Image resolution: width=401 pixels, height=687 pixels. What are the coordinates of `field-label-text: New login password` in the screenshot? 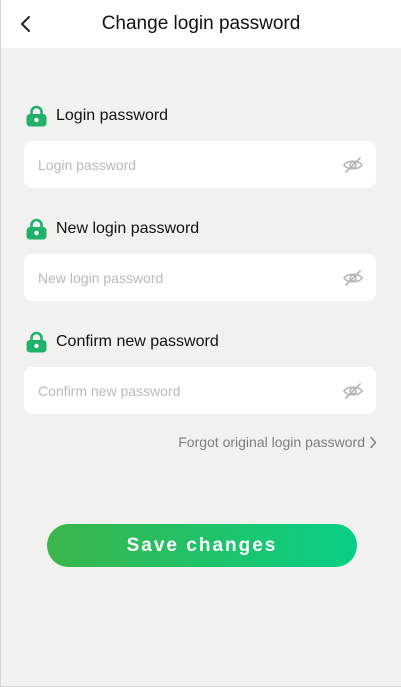 It's located at (128, 228).